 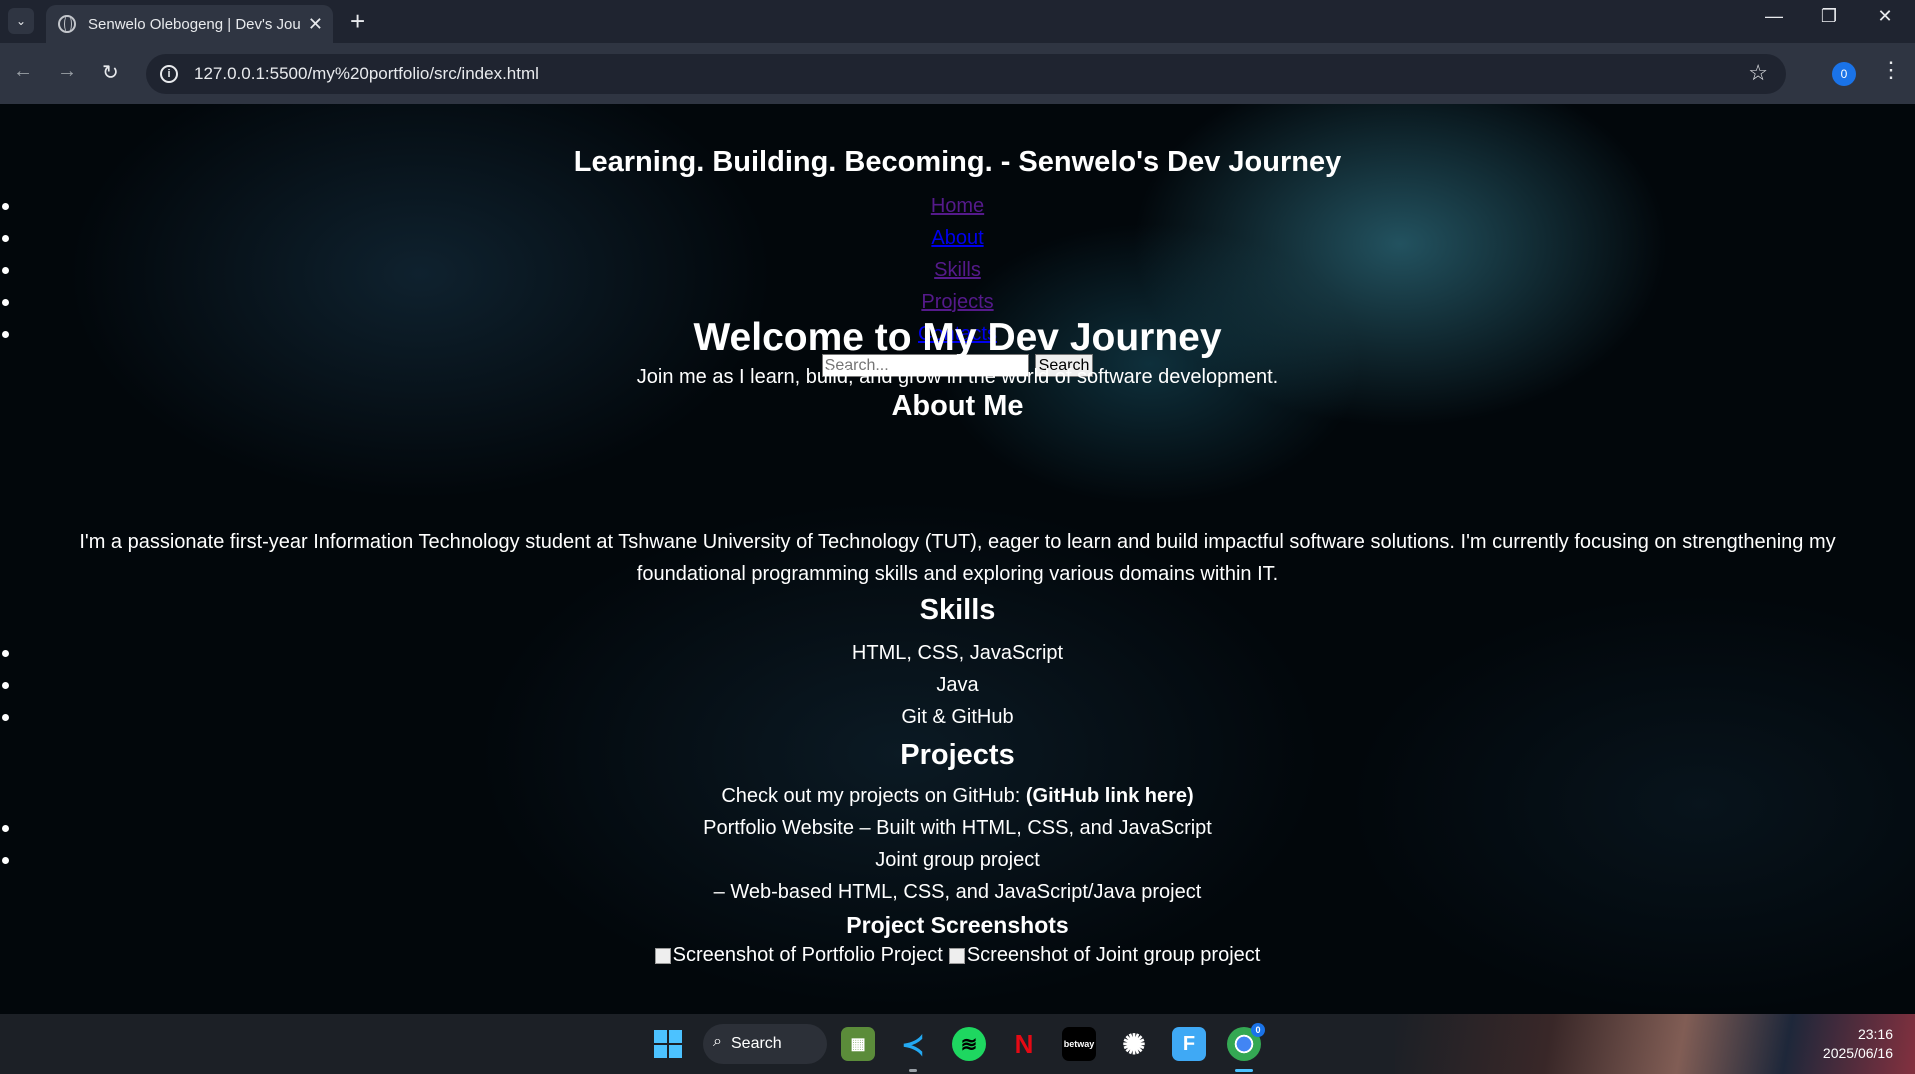 What do you see at coordinates (1891, 70) in the screenshot?
I see `kebab-menu-icon: ⋮` at bounding box center [1891, 70].